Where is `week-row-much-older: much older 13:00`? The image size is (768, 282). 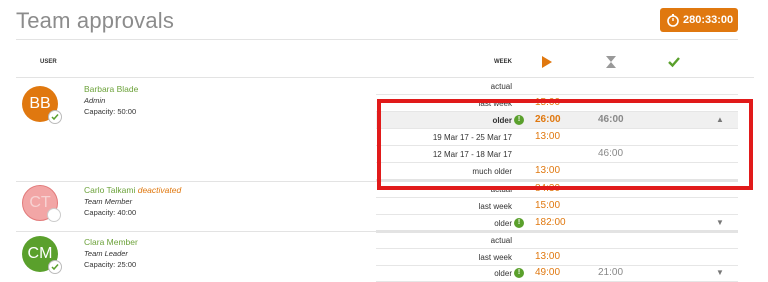 week-row-much-older: much older 13:00 is located at coordinates (557, 171).